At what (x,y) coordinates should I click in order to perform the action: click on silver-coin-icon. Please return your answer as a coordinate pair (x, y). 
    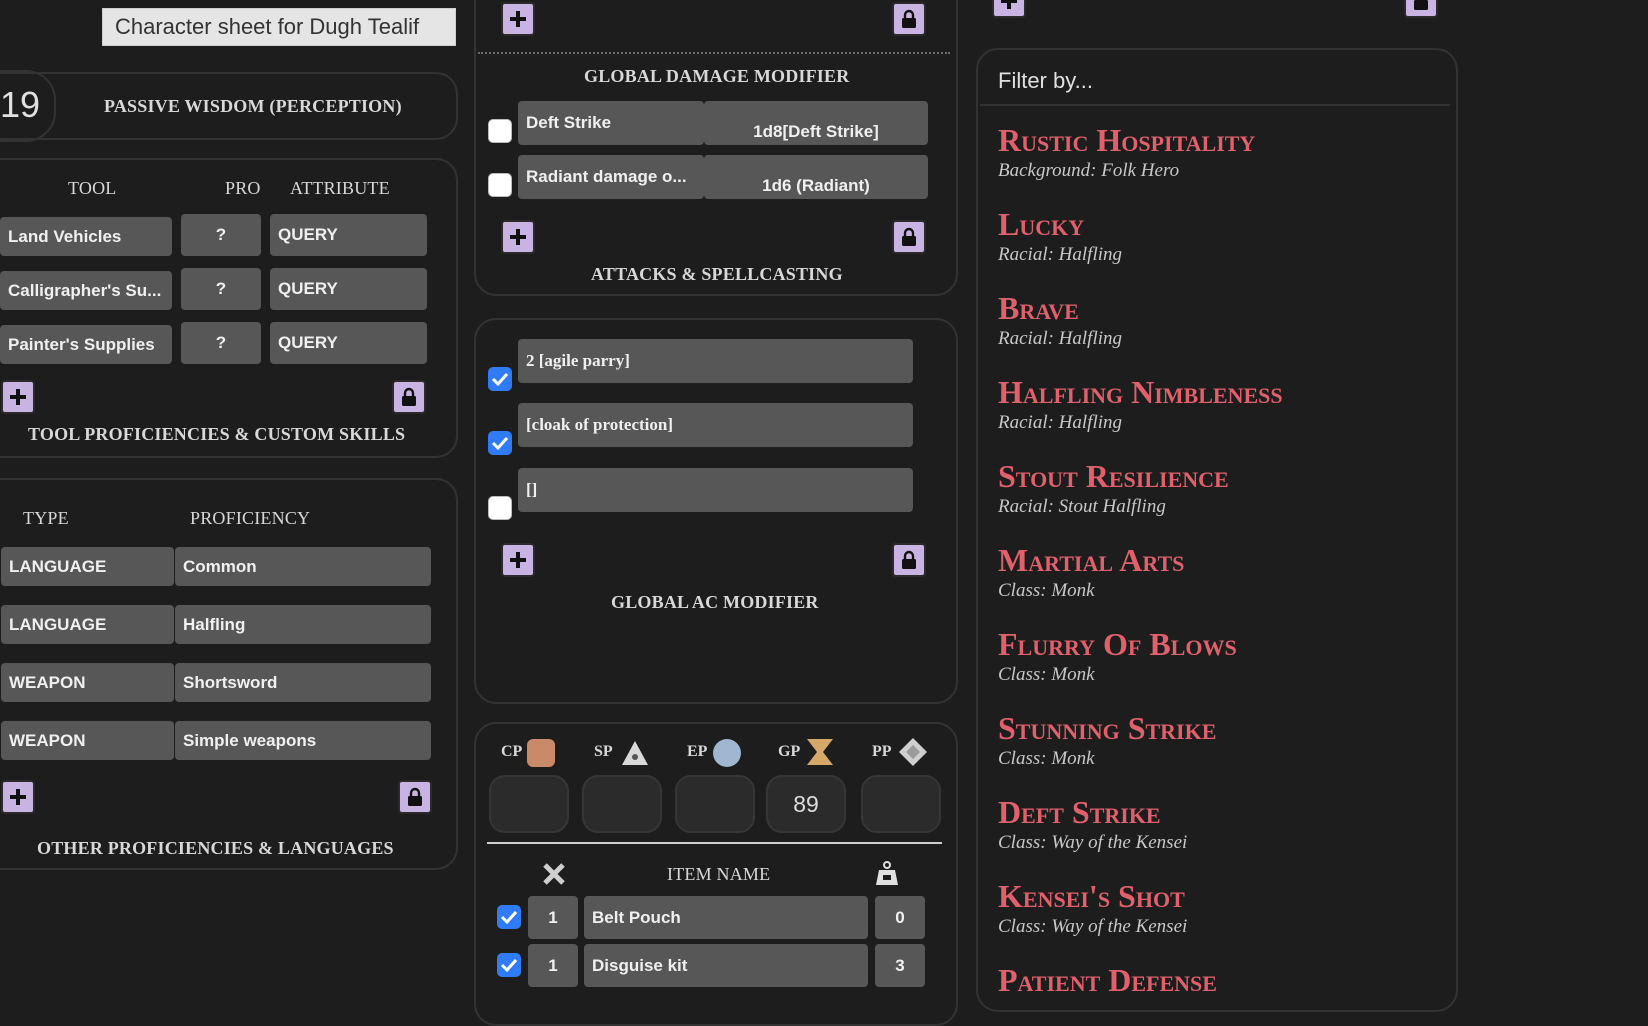
    Looking at the image, I should click on (635, 753).